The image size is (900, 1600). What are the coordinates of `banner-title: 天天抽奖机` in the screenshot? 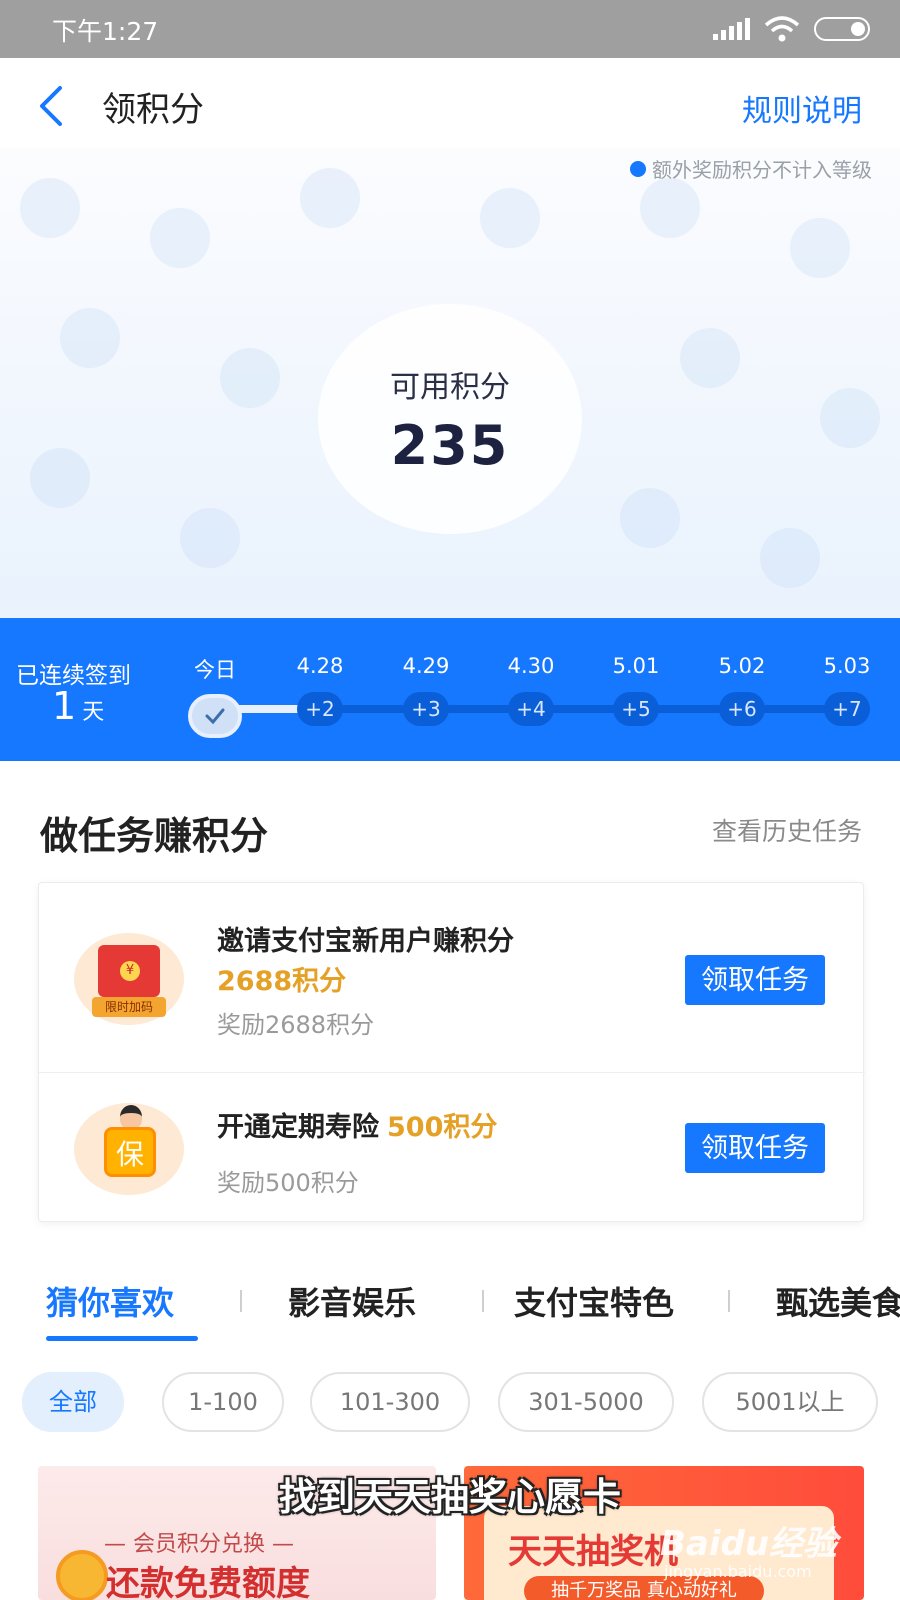 It's located at (593, 1552).